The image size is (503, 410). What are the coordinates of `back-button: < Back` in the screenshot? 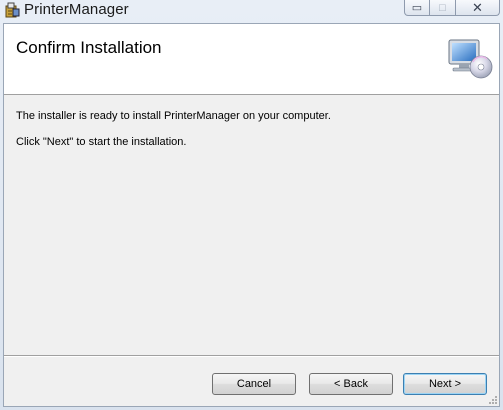 It's located at (351, 384).